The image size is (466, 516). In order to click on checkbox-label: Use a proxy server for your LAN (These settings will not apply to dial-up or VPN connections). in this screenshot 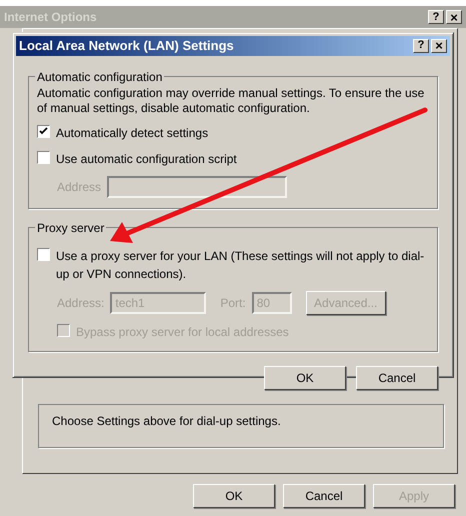, I will do `click(241, 265)`.